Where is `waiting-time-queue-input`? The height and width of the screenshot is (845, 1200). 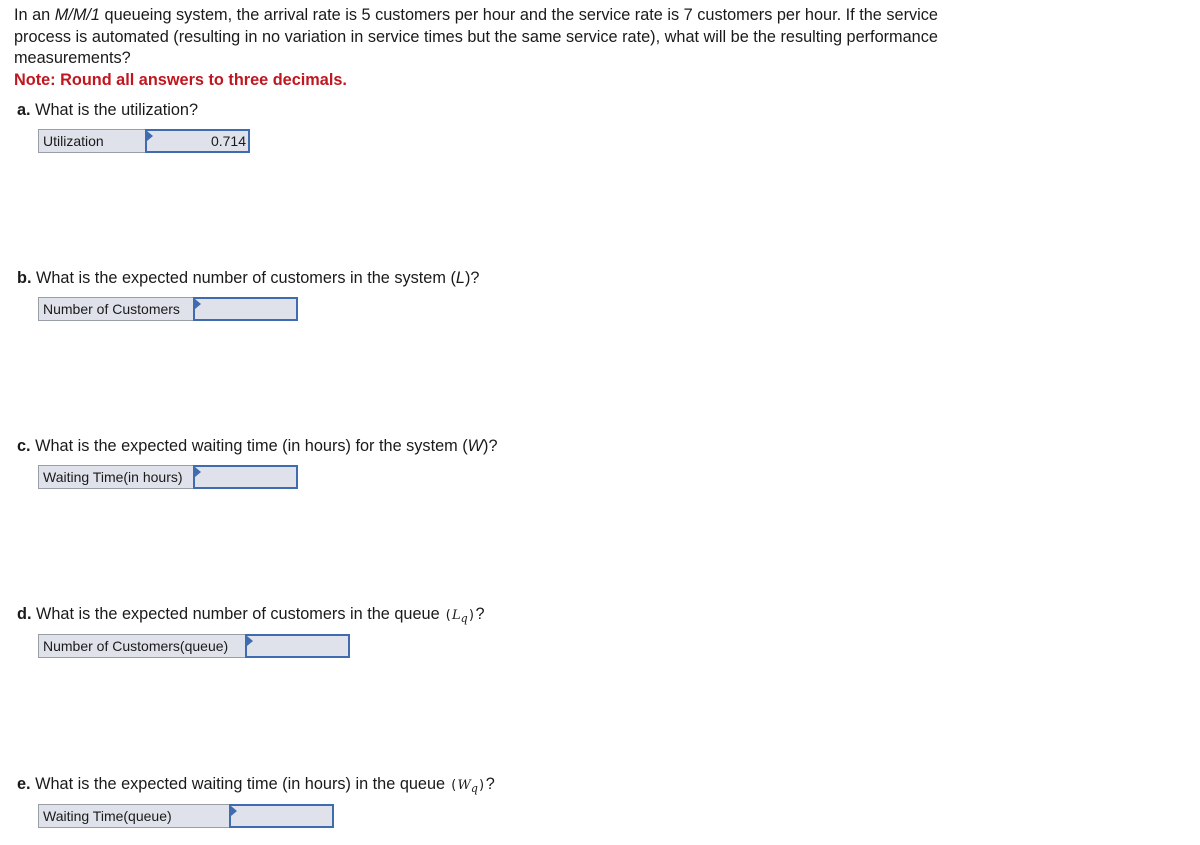
waiting-time-queue-input is located at coordinates (281, 816).